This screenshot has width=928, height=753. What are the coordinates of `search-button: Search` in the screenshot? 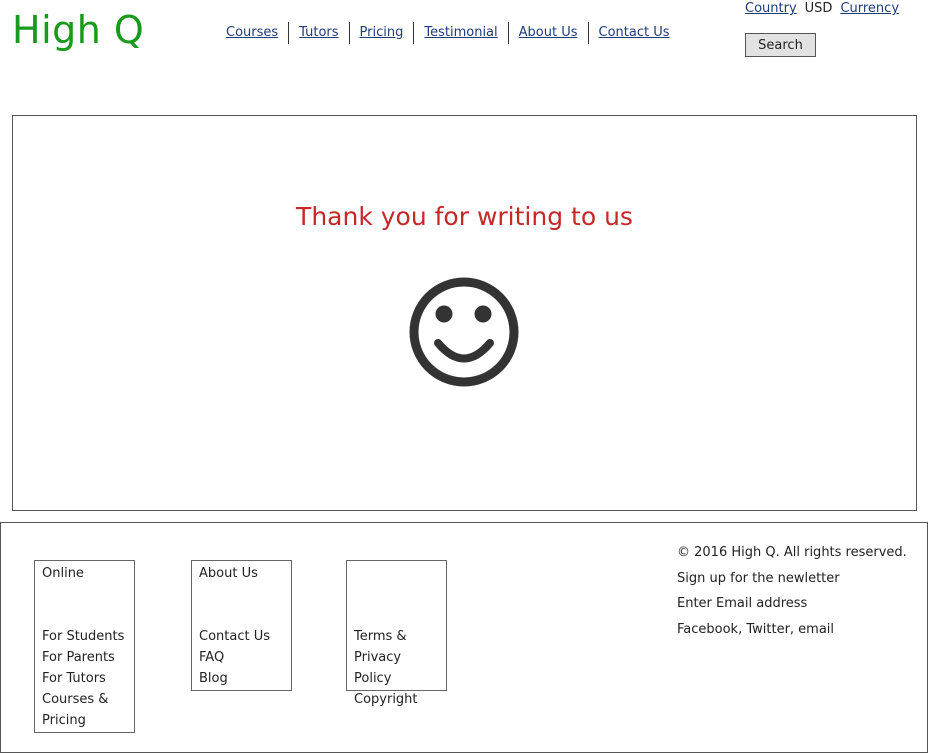 It's located at (780, 45).